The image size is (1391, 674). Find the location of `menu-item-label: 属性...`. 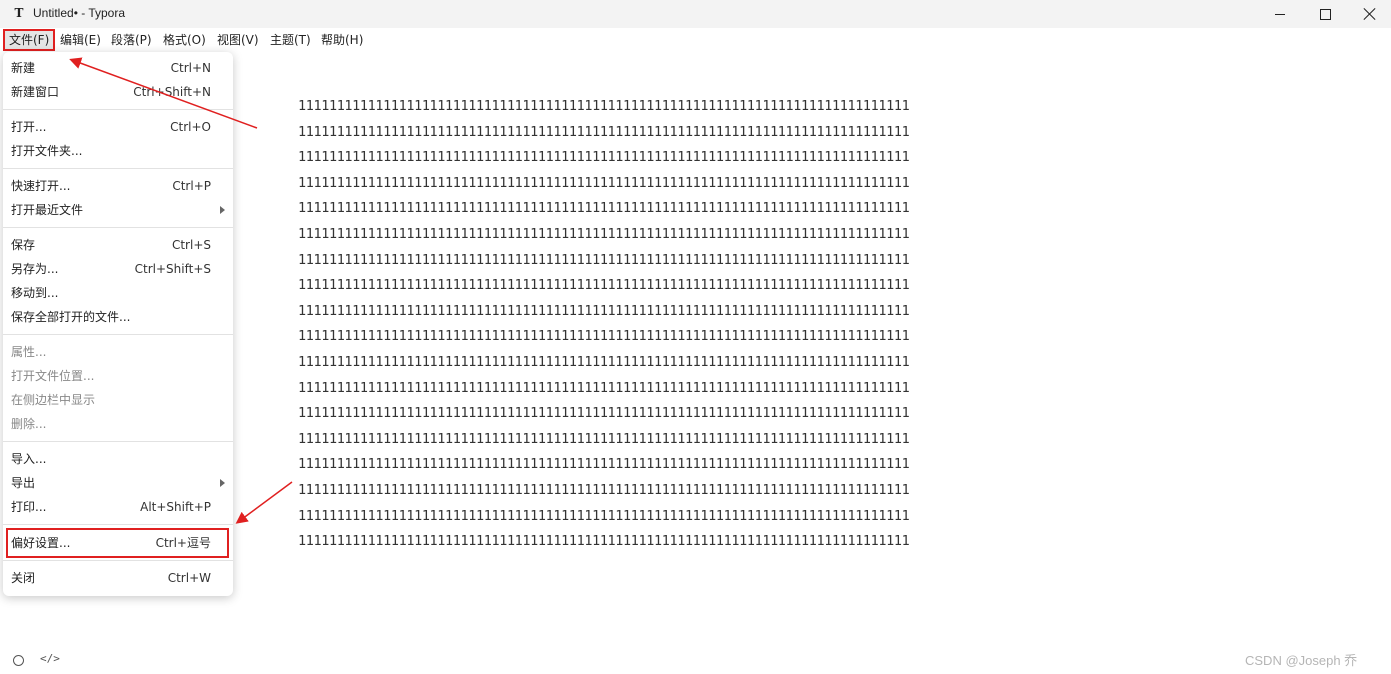

menu-item-label: 属性... is located at coordinates (29, 352).